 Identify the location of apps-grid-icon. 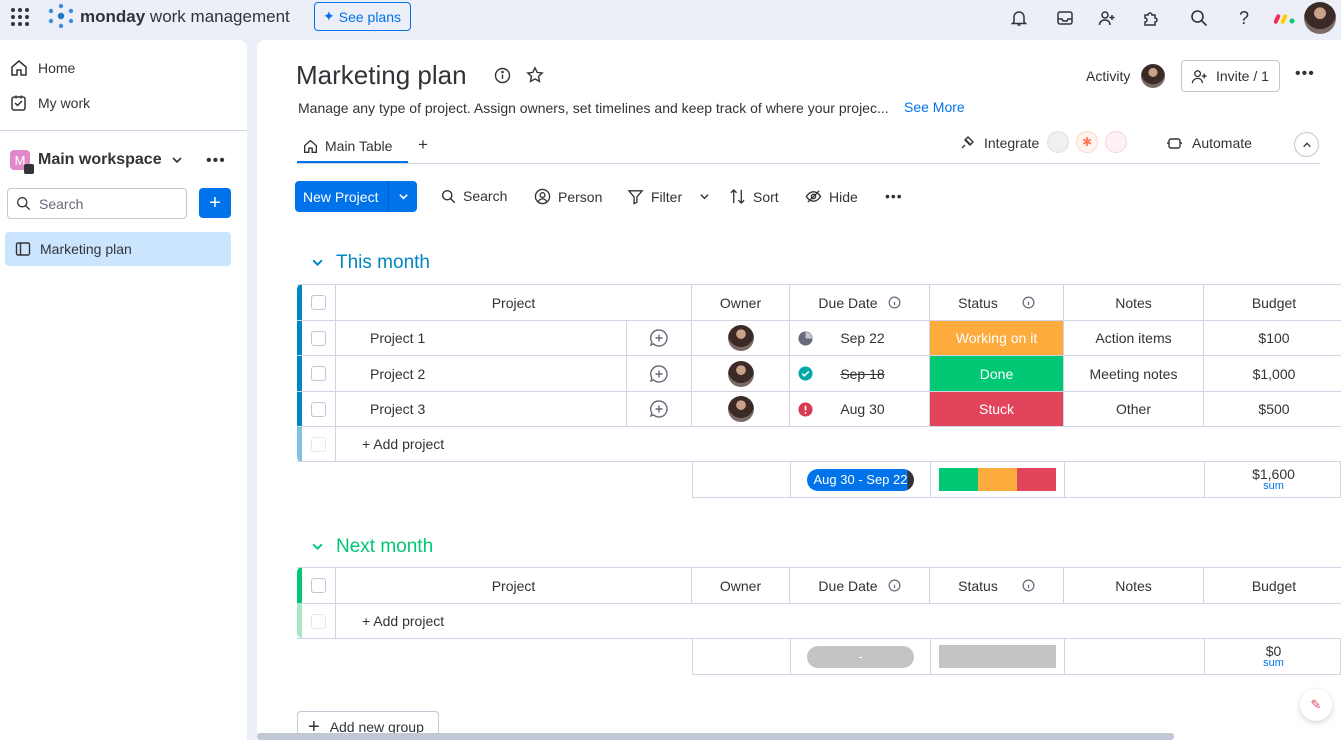
(20, 17).